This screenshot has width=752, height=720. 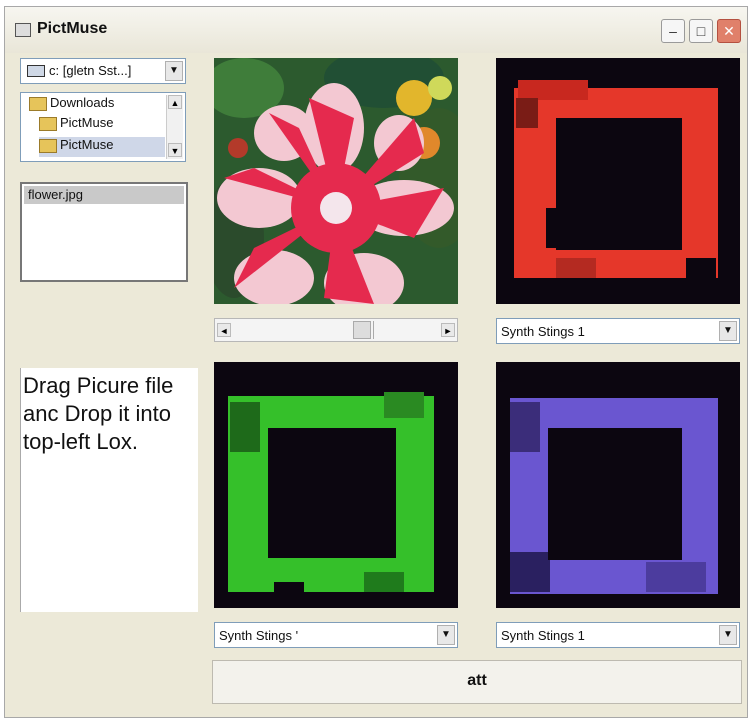 What do you see at coordinates (728, 635) in the screenshot?
I see `voice-dropdown-arrow-blue: ▼` at bounding box center [728, 635].